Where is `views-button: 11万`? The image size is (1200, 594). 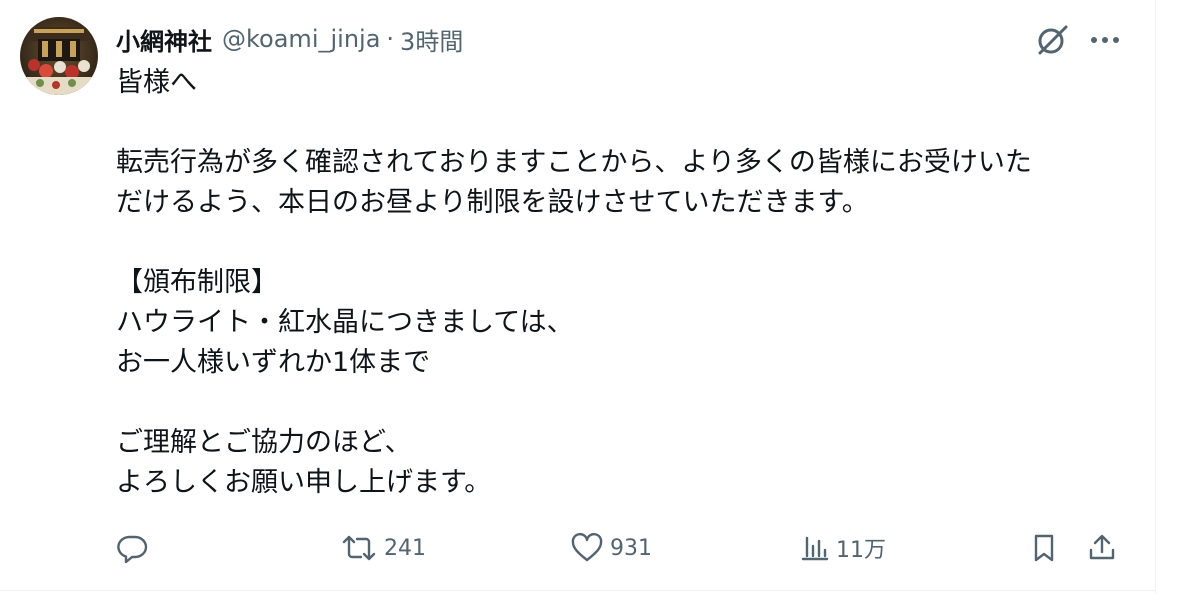
views-button: 11万 is located at coordinates (843, 548).